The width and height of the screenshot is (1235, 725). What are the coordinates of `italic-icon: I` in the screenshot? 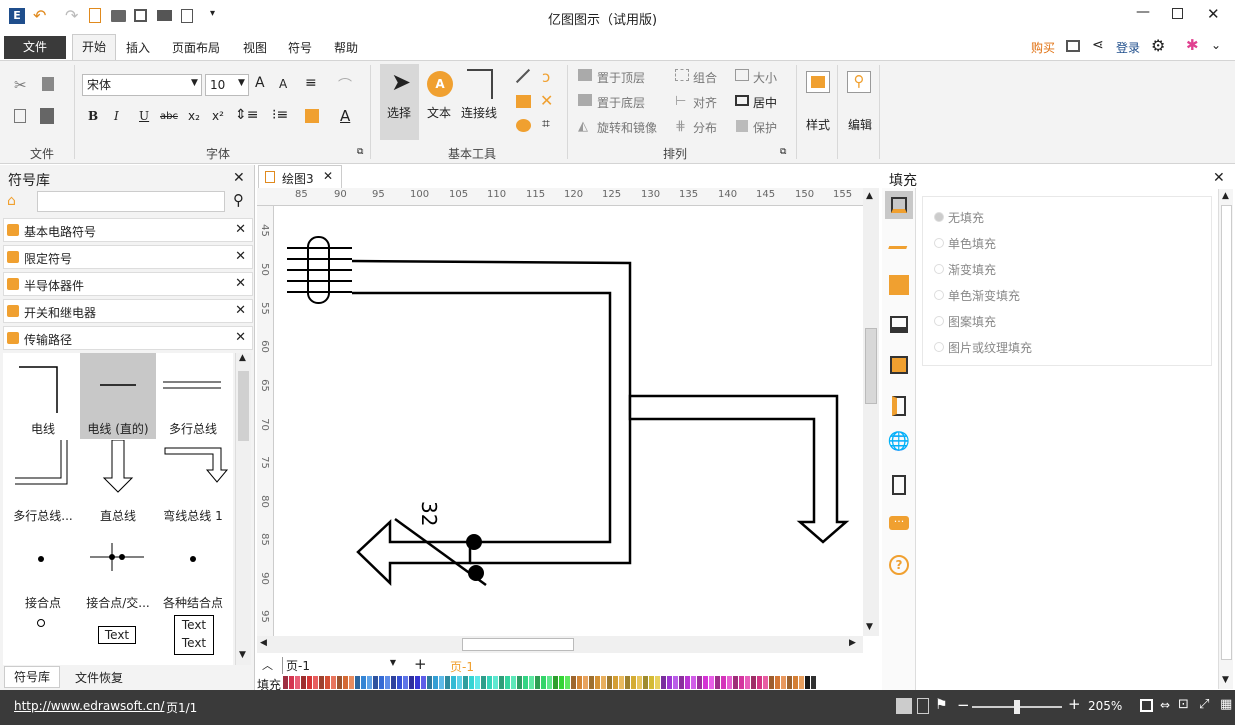 It's located at (116, 116).